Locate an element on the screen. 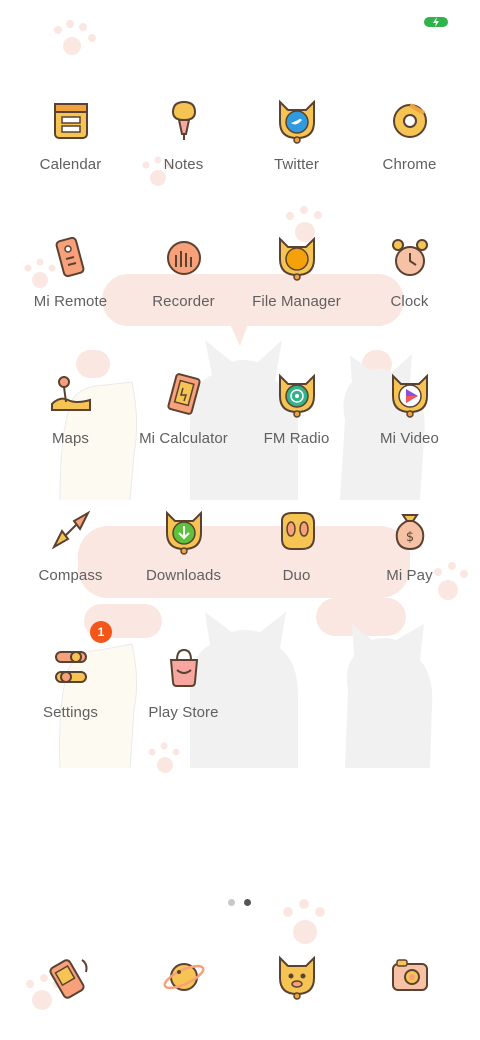 This screenshot has height=1040, width=480. remote-icon is located at coordinates (70, 257).